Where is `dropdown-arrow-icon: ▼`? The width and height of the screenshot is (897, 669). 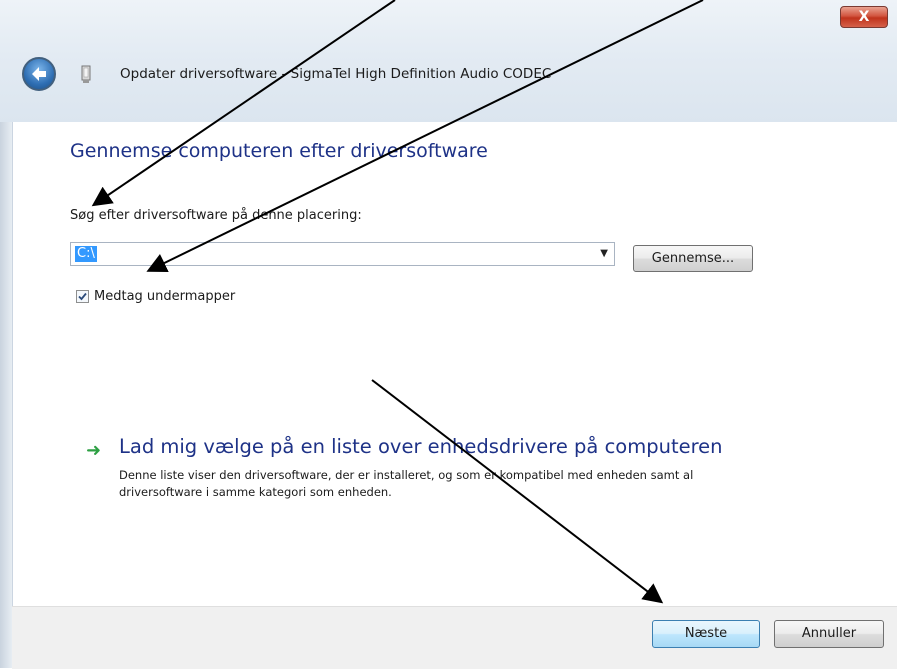
dropdown-arrow-icon: ▼ is located at coordinates (604, 253).